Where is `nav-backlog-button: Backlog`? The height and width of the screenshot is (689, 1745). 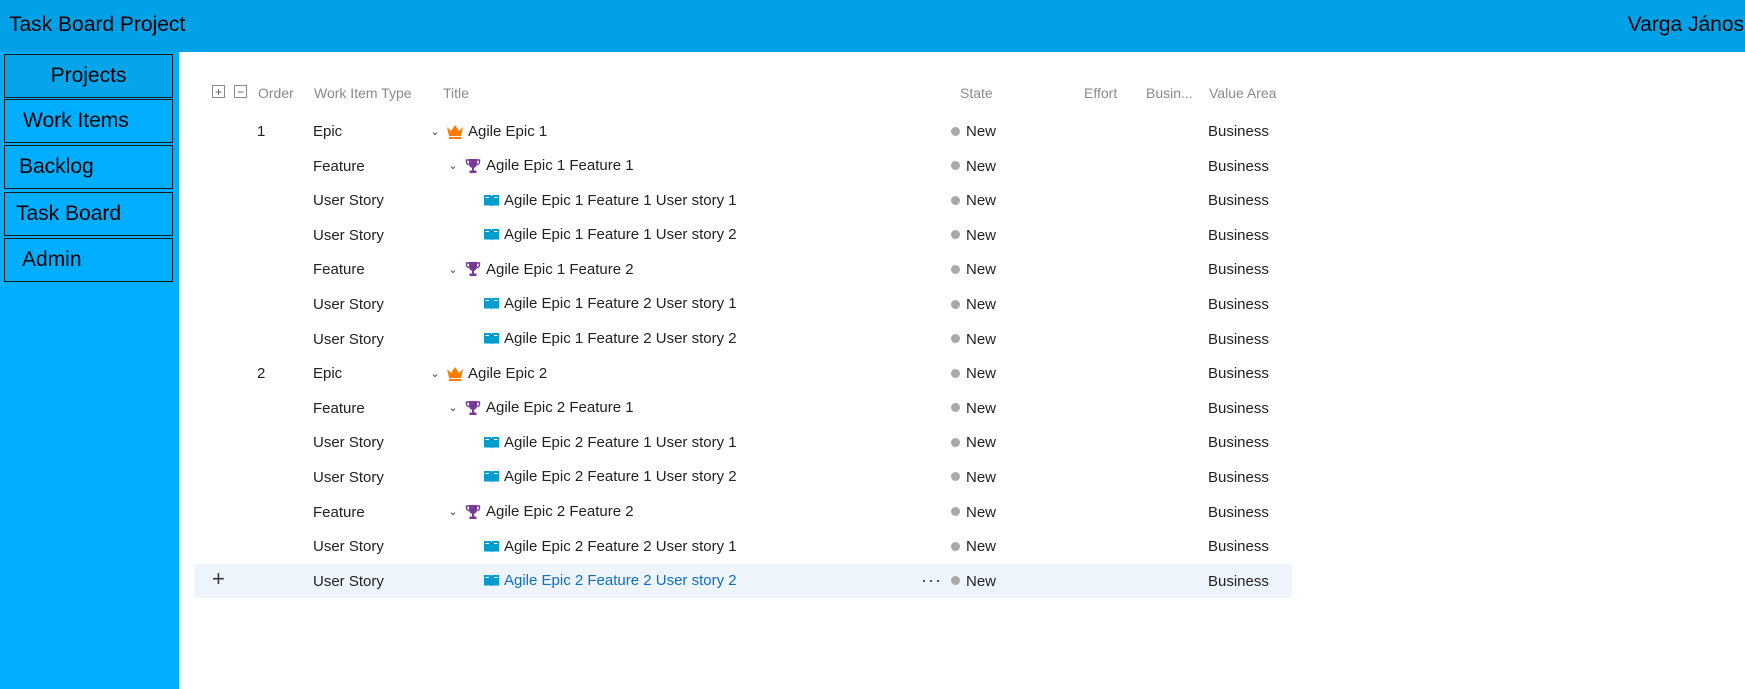
nav-backlog-button: Backlog is located at coordinates (88, 167).